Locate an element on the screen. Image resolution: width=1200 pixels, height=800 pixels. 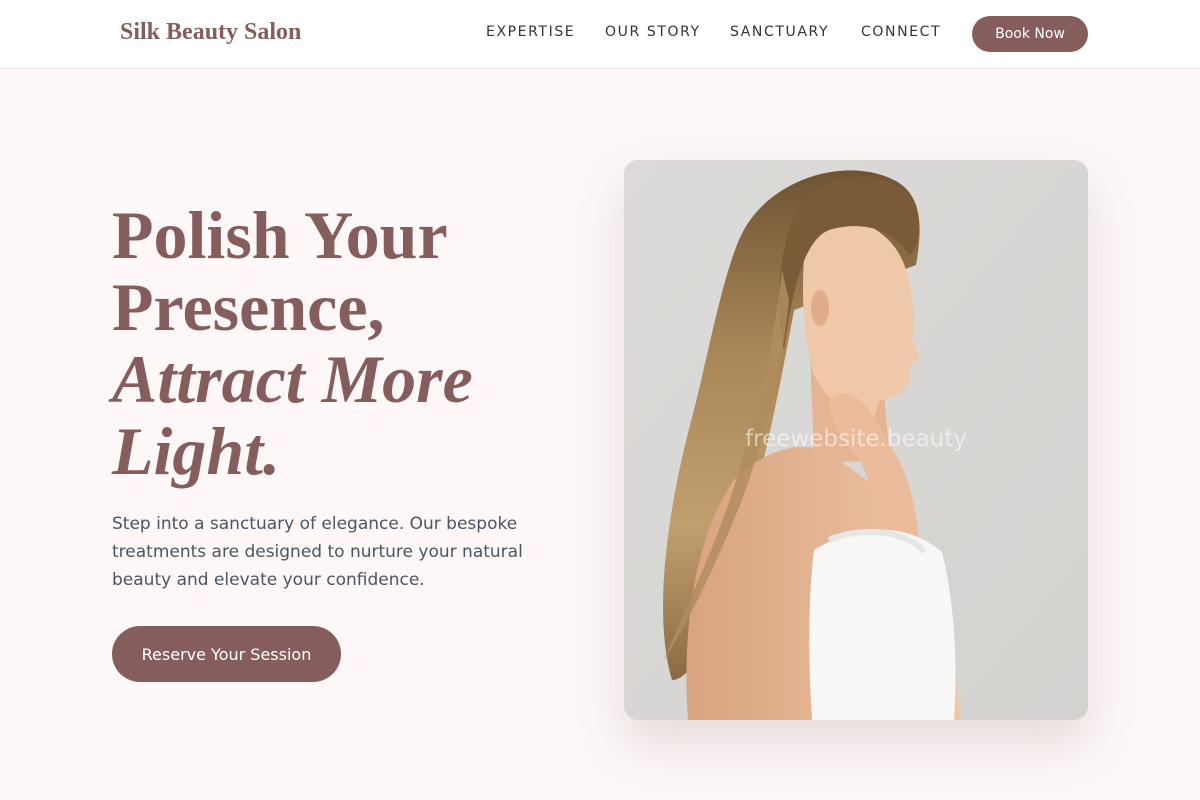
hero-title-line-4: Light. is located at coordinates (196, 451).